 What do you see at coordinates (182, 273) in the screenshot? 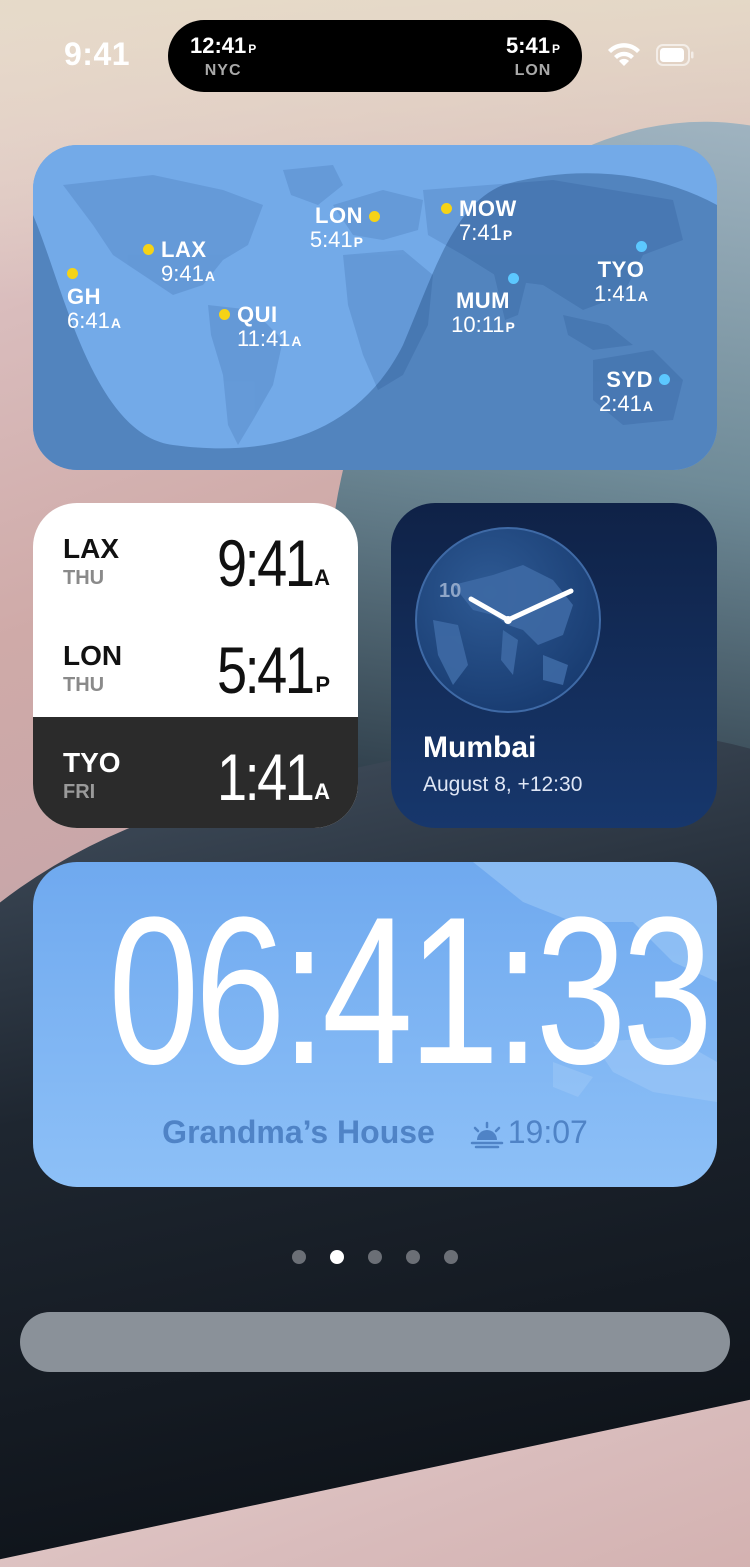
I see `city-time: 9:41` at bounding box center [182, 273].